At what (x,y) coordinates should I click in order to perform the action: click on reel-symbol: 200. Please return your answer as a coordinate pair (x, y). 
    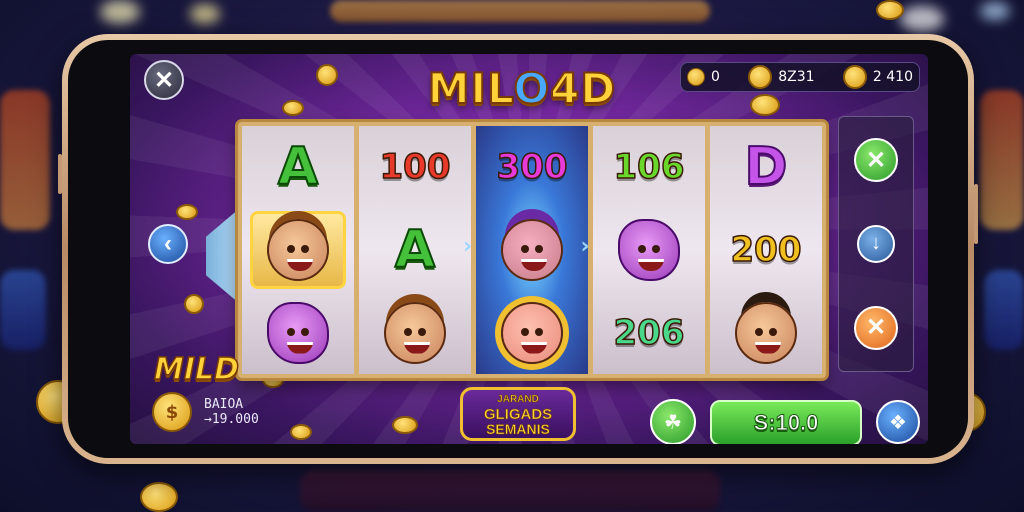
    Looking at the image, I should click on (766, 250).